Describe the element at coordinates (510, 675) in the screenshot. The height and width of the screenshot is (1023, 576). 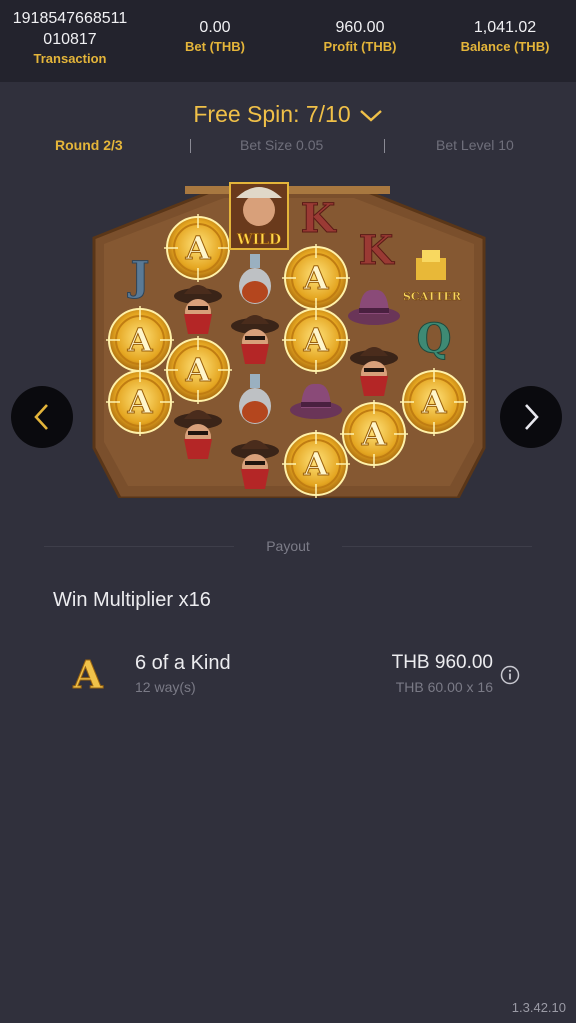
I see `info-icon` at that location.